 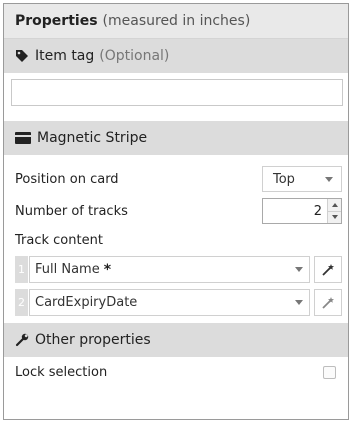 I want to click on tag-icon, so click(x=22, y=56).